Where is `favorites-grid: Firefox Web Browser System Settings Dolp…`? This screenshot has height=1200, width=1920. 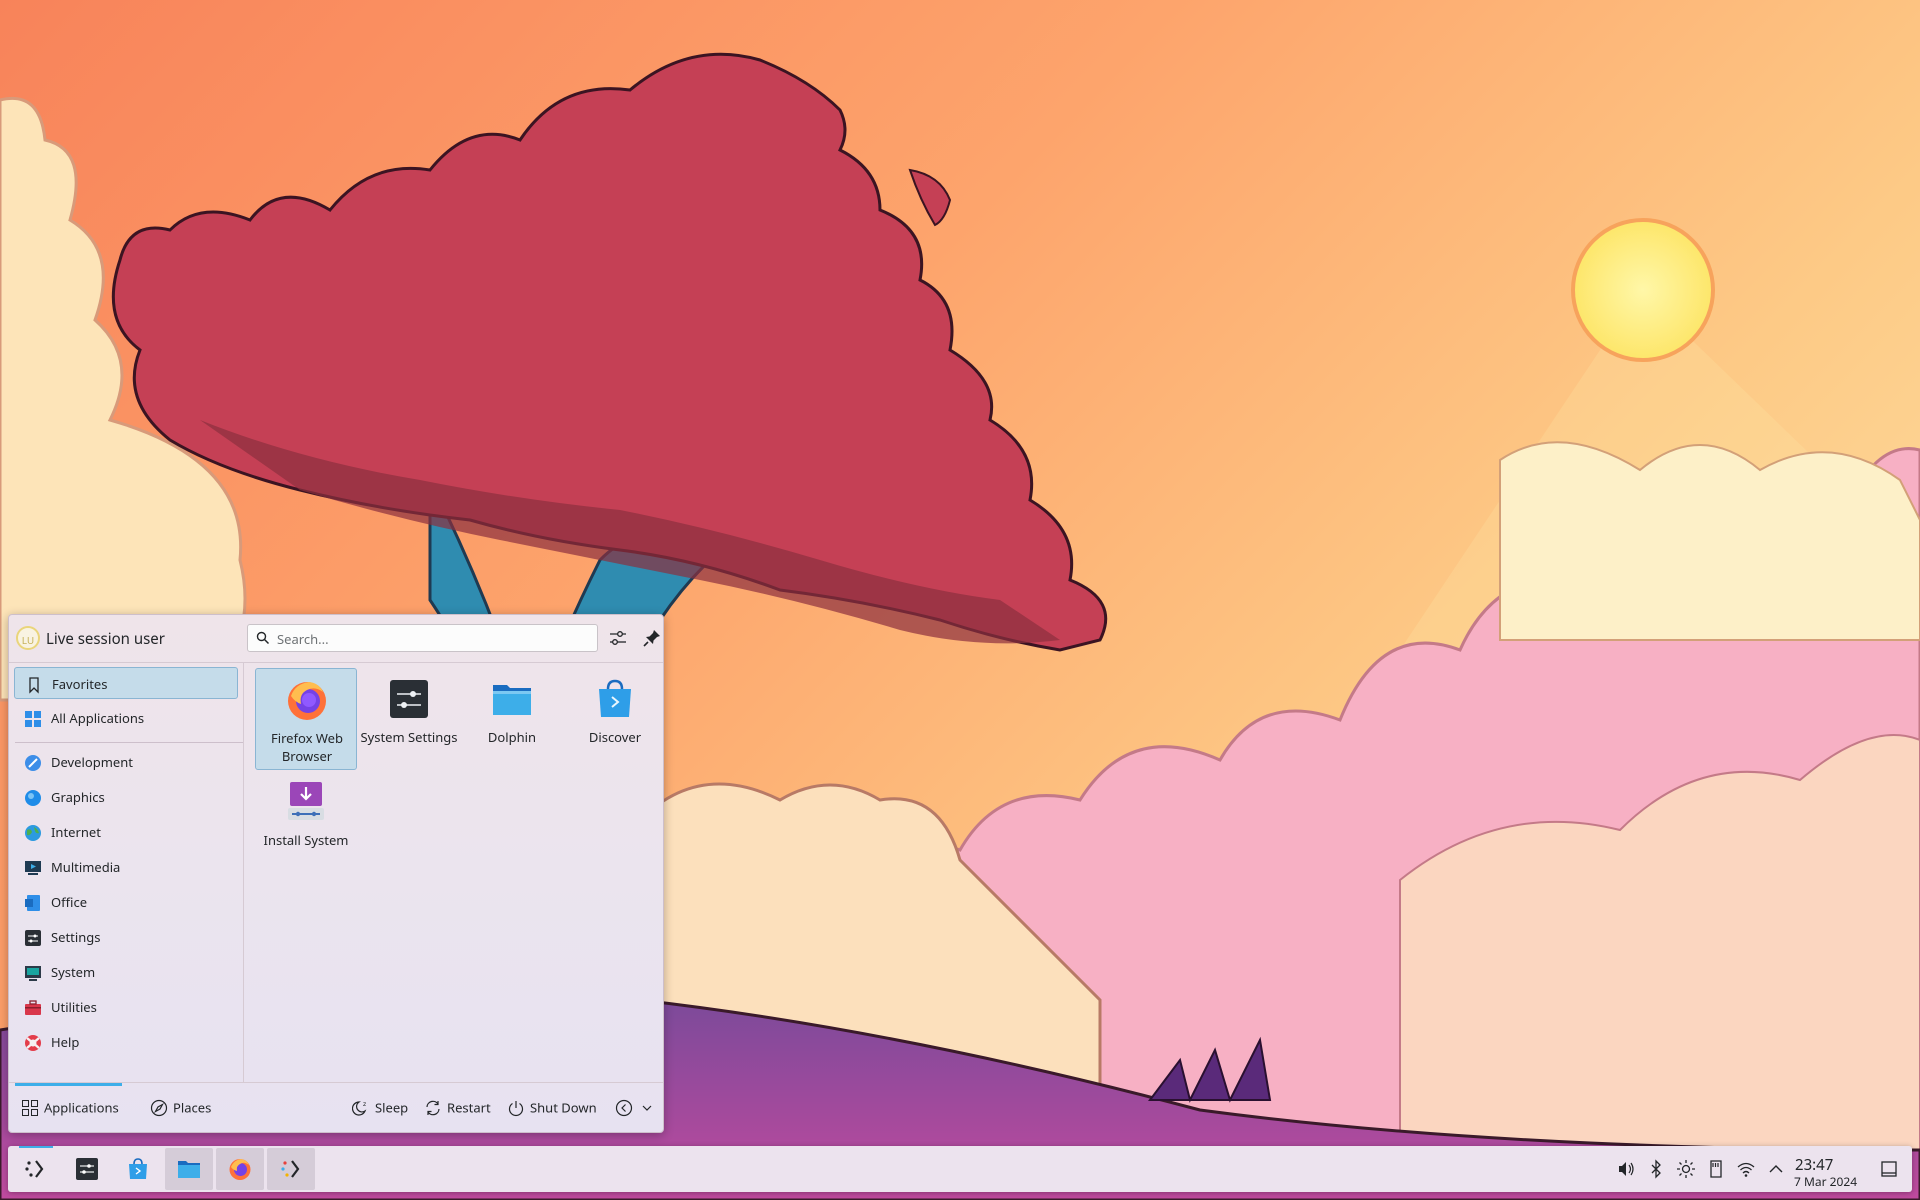
favorites-grid: Firefox Web Browser System Settings Dolp… is located at coordinates (454, 872).